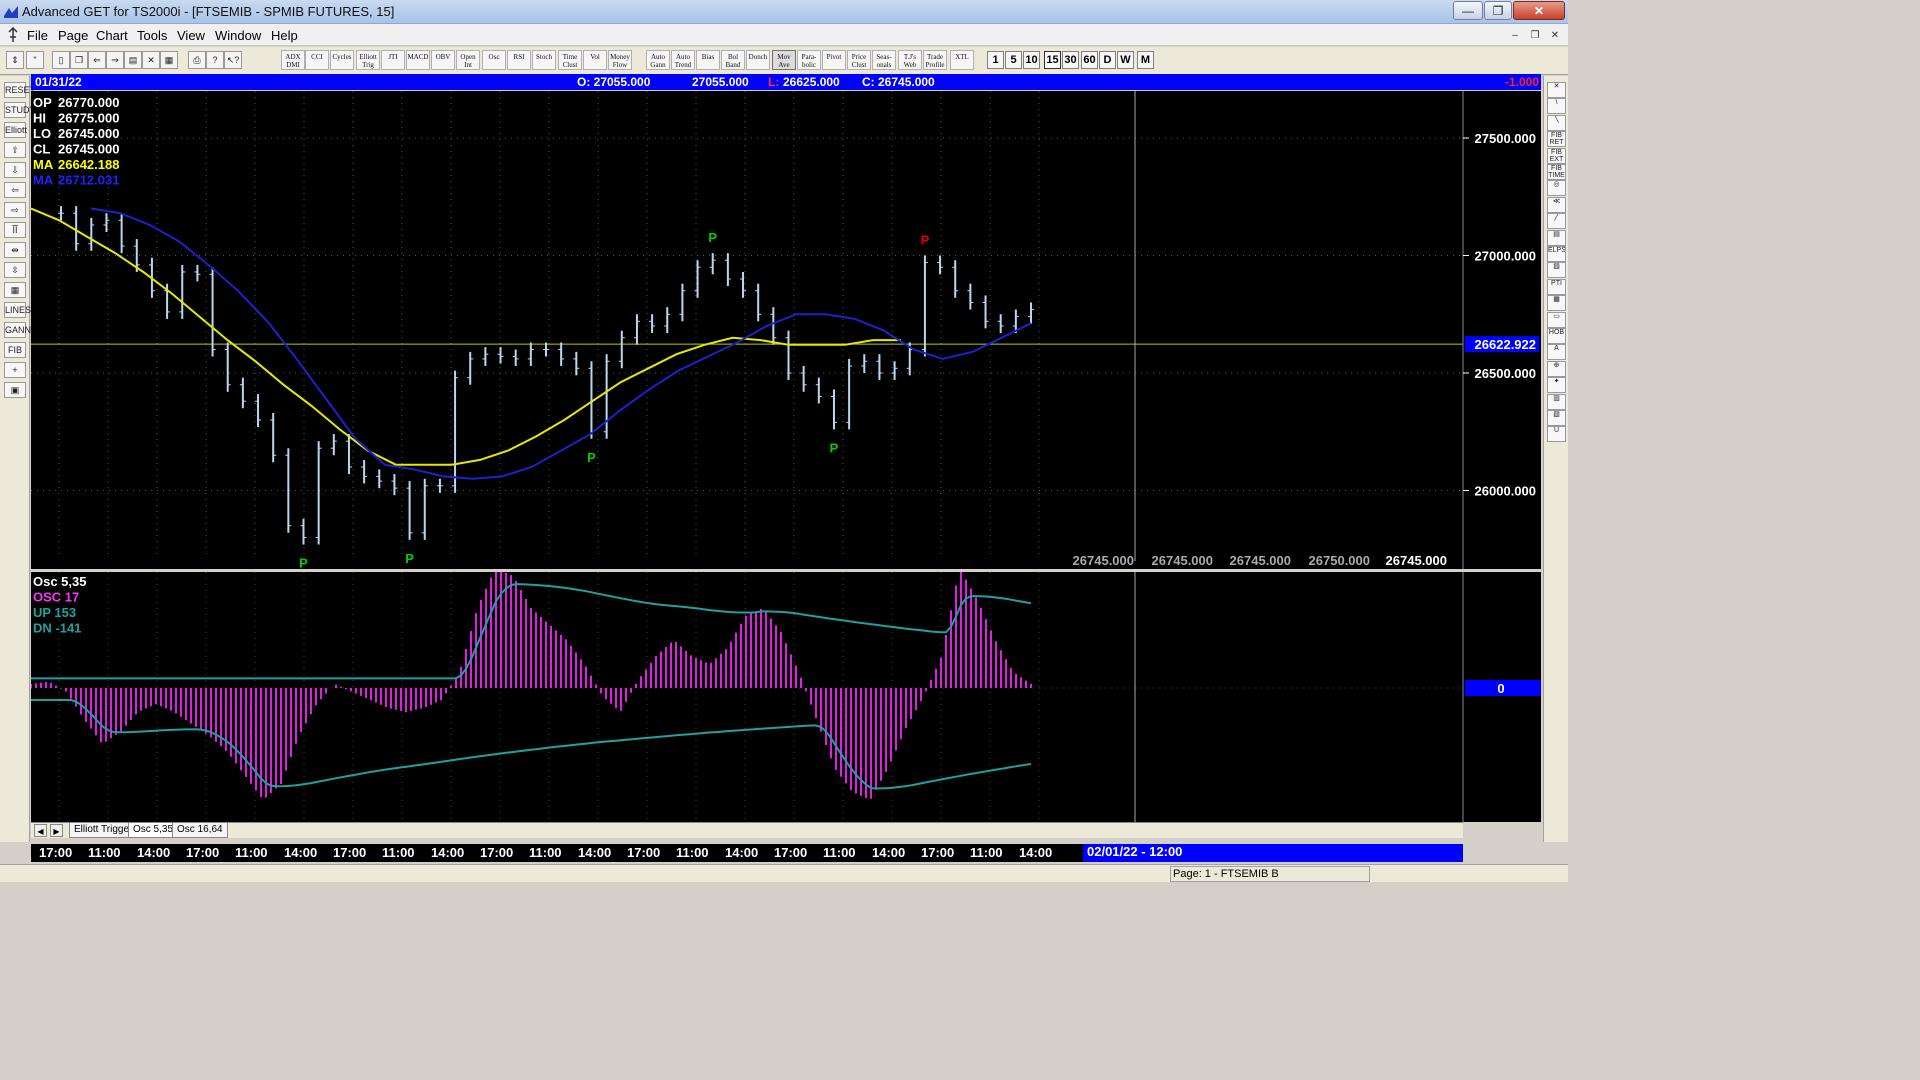 This screenshot has height=1080, width=1920. Describe the element at coordinates (935, 60) in the screenshot. I see `indicator-button-trade-profile: Trade Profile` at that location.